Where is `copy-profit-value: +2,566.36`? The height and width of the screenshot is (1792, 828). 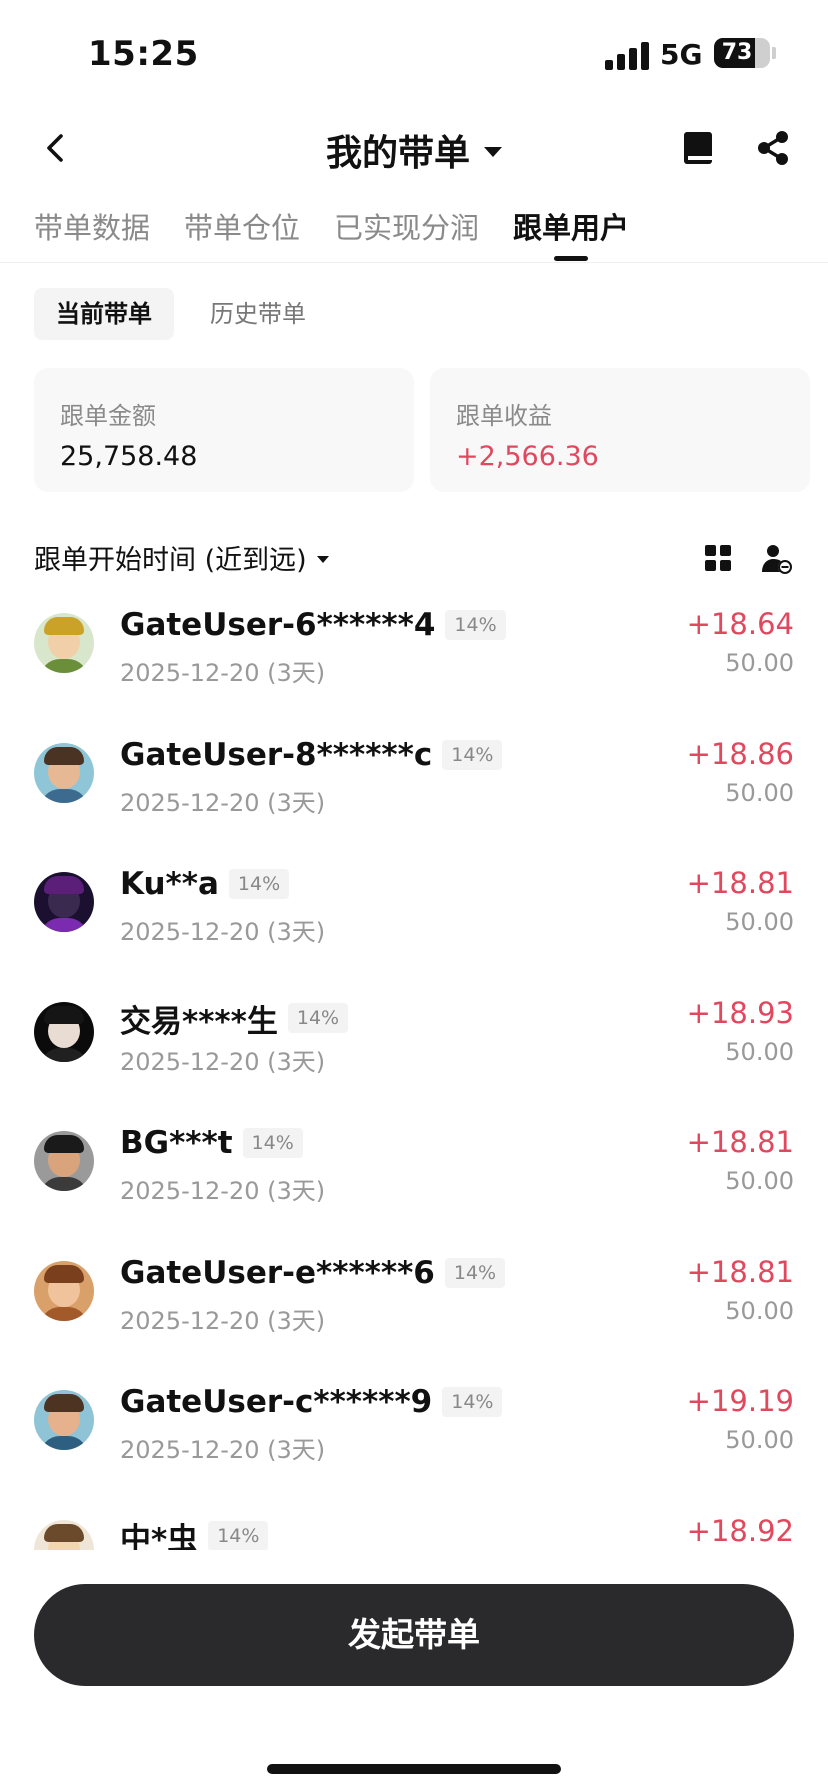
copy-profit-value: +2,566.36 is located at coordinates (527, 456).